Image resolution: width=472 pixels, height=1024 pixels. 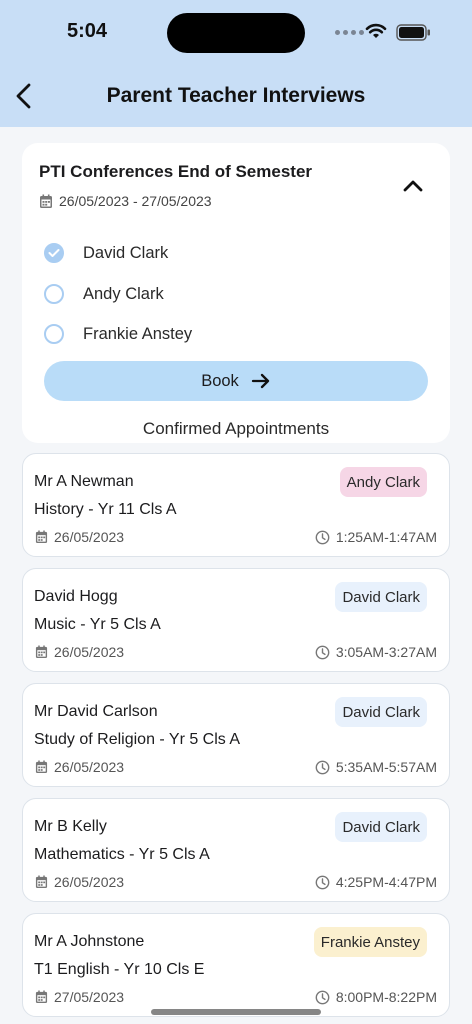 What do you see at coordinates (349, 32) in the screenshot?
I see `cellular-signal-icon` at bounding box center [349, 32].